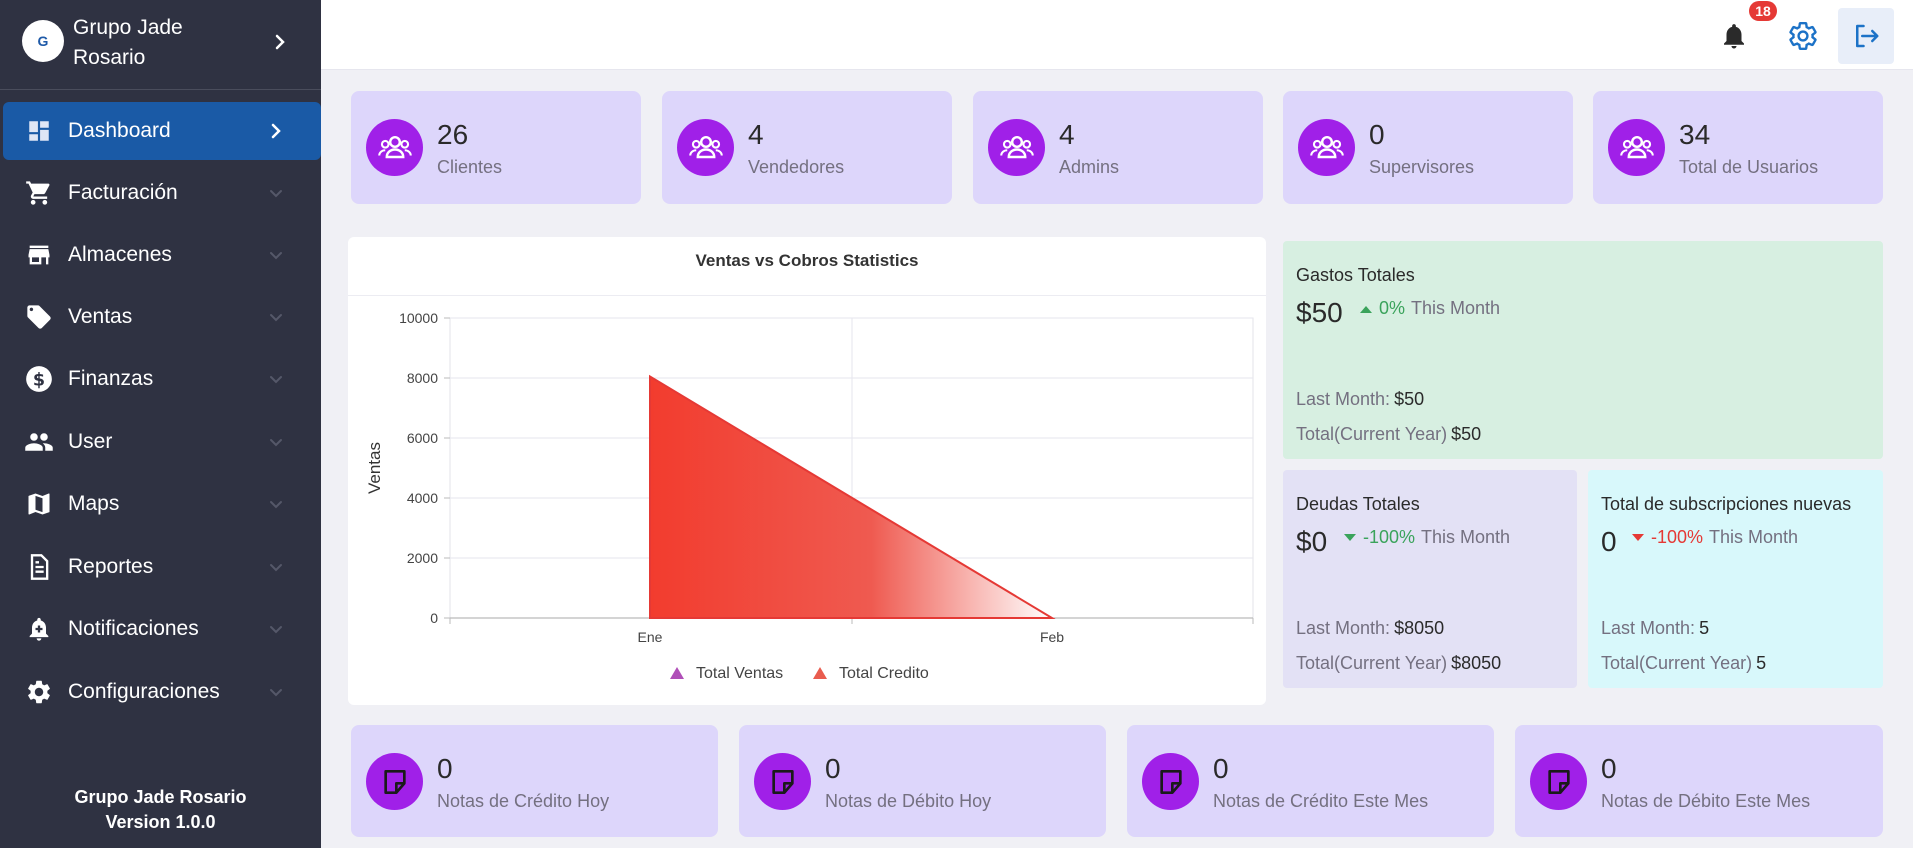 This screenshot has width=1913, height=848. What do you see at coordinates (884, 673) in the screenshot?
I see `legend-label: Total Credito` at bounding box center [884, 673].